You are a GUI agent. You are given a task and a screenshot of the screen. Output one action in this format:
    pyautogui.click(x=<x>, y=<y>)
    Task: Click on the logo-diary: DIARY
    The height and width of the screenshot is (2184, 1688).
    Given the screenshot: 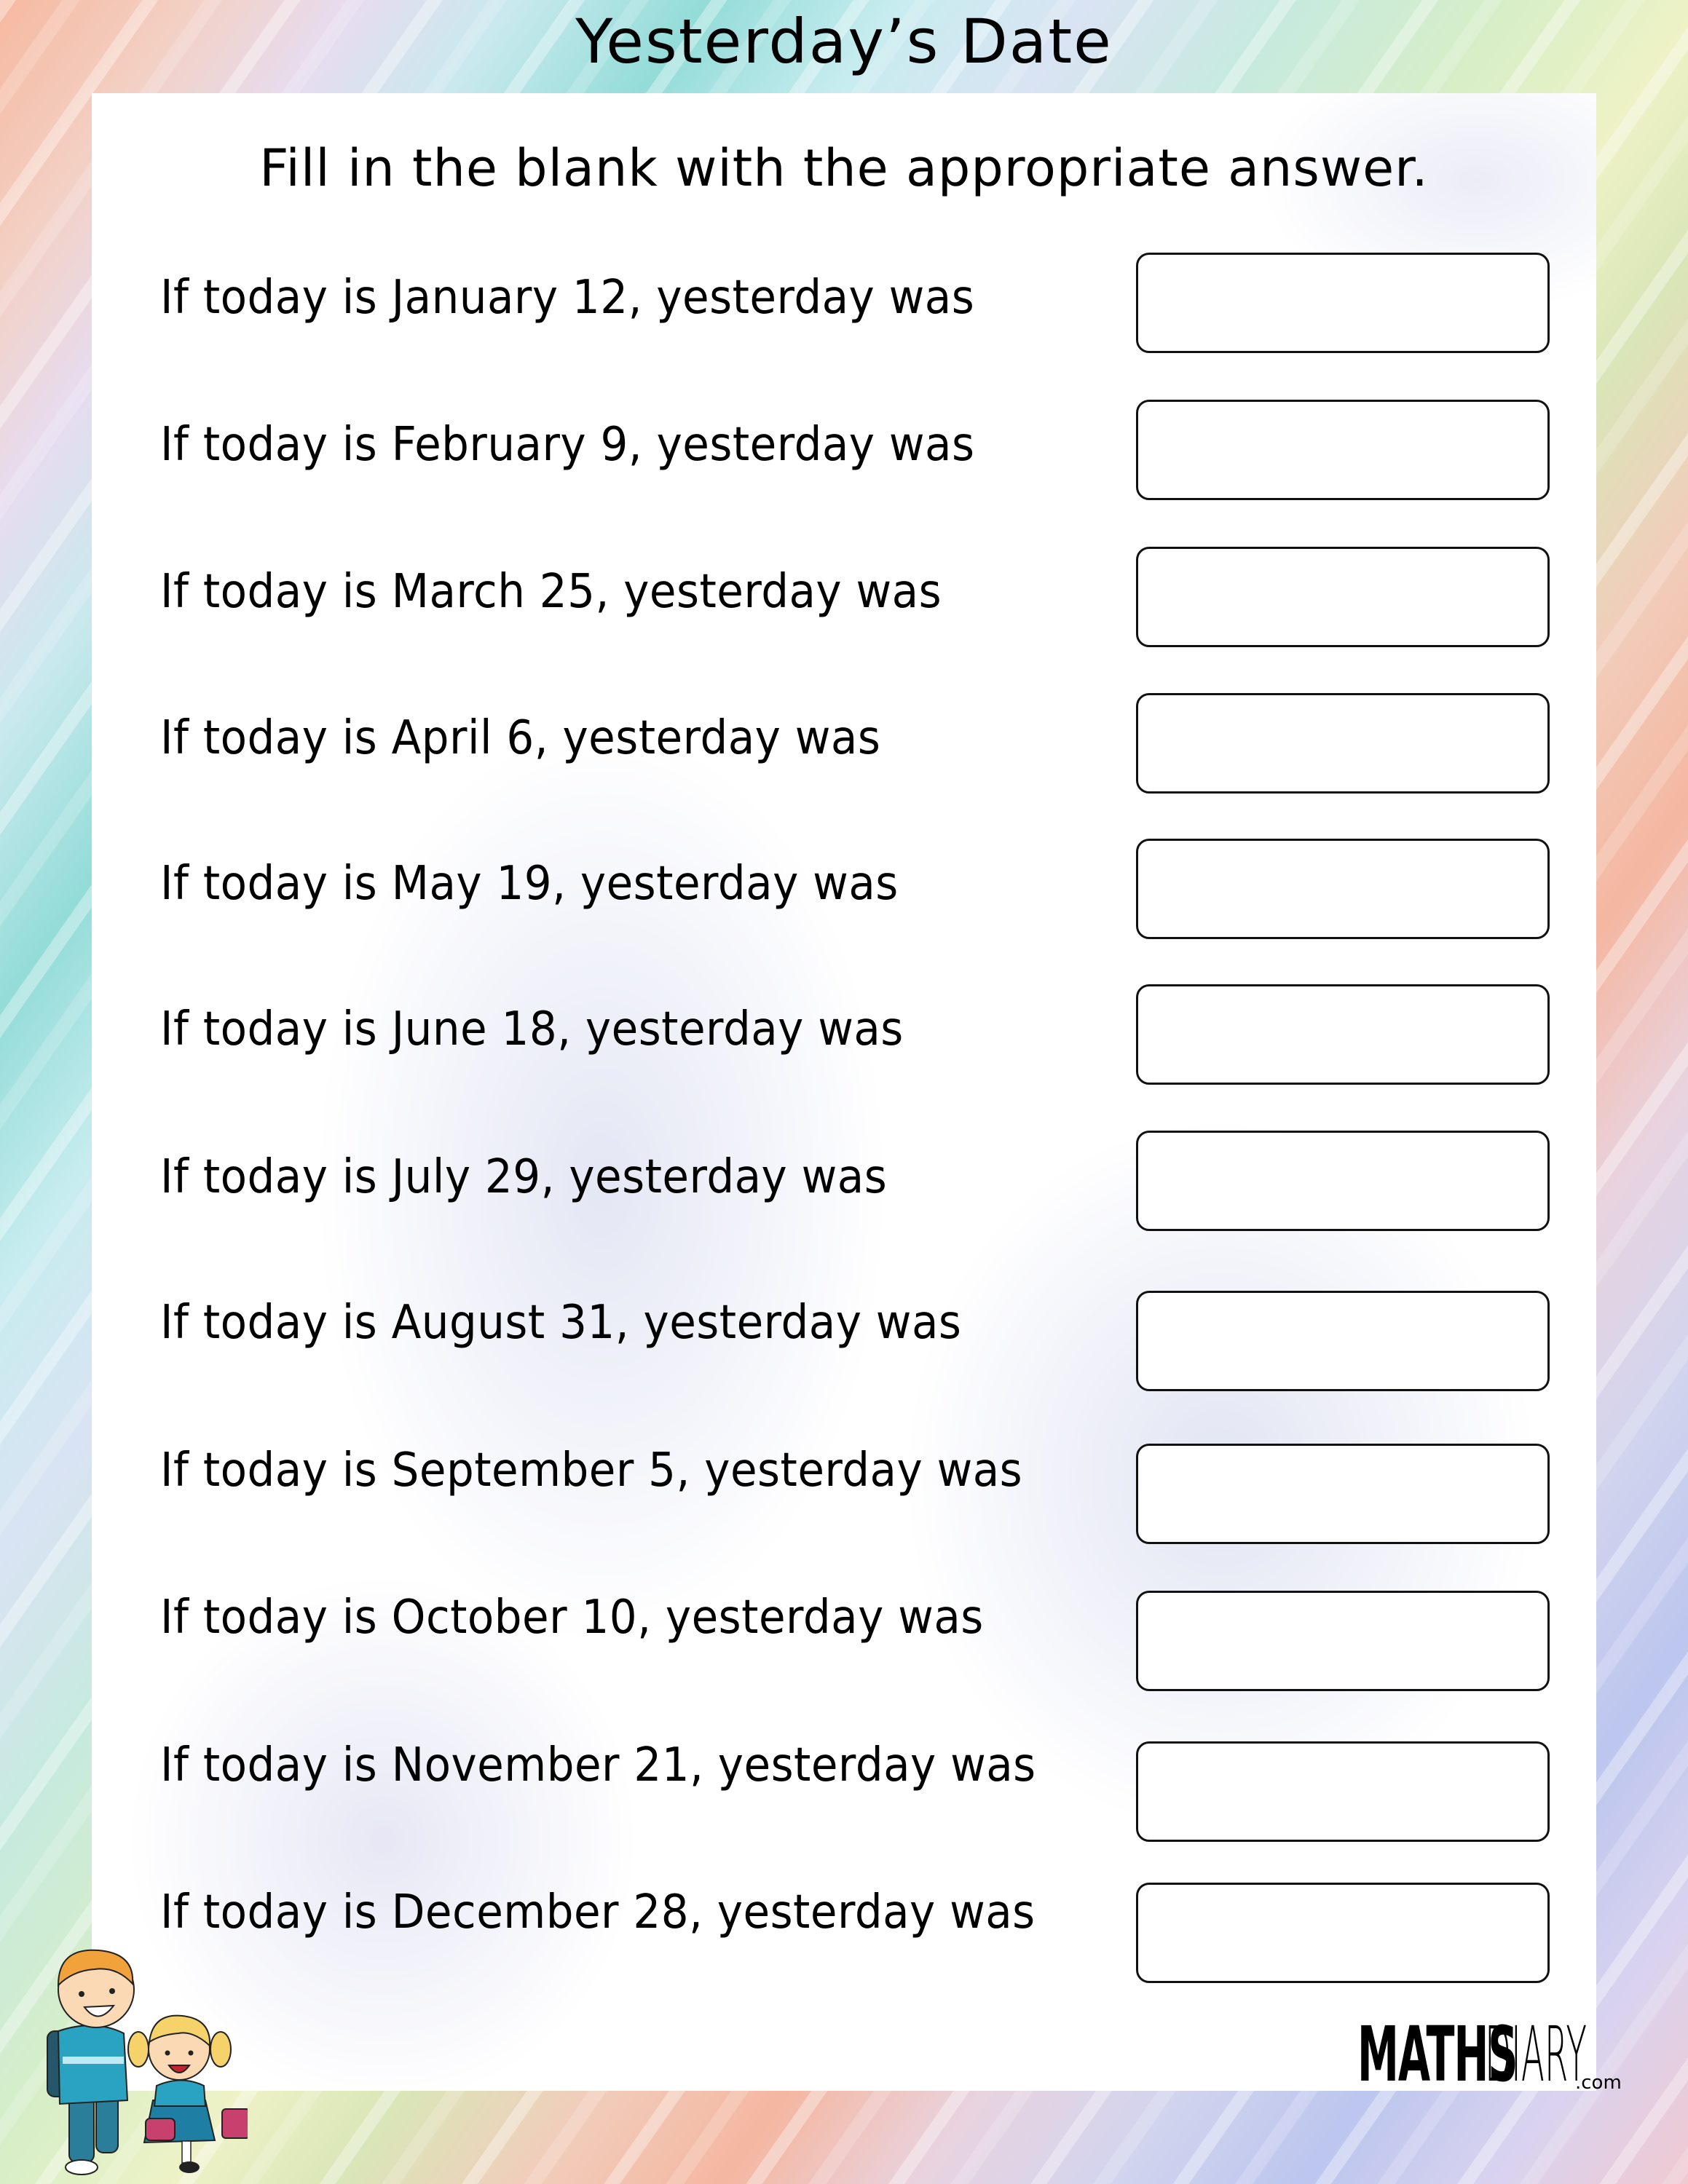 What is the action you would take?
    pyautogui.click(x=1536, y=2054)
    